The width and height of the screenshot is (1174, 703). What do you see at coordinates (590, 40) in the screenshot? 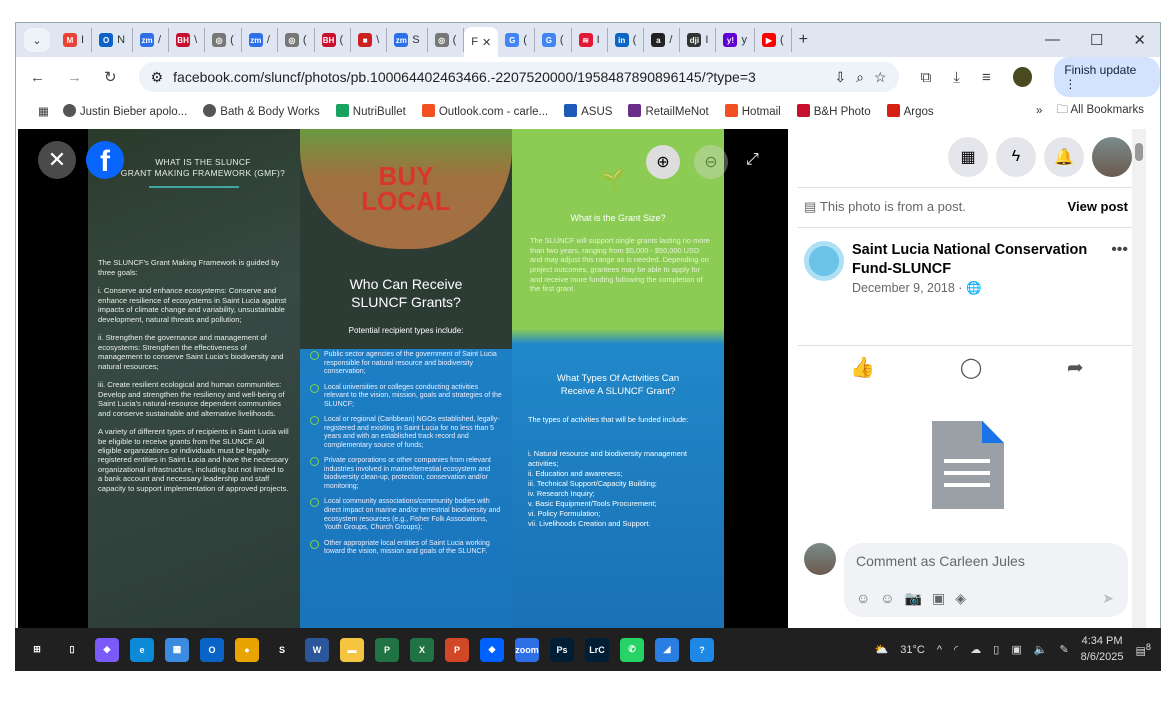
I see `tab: ≋ I` at bounding box center [590, 40].